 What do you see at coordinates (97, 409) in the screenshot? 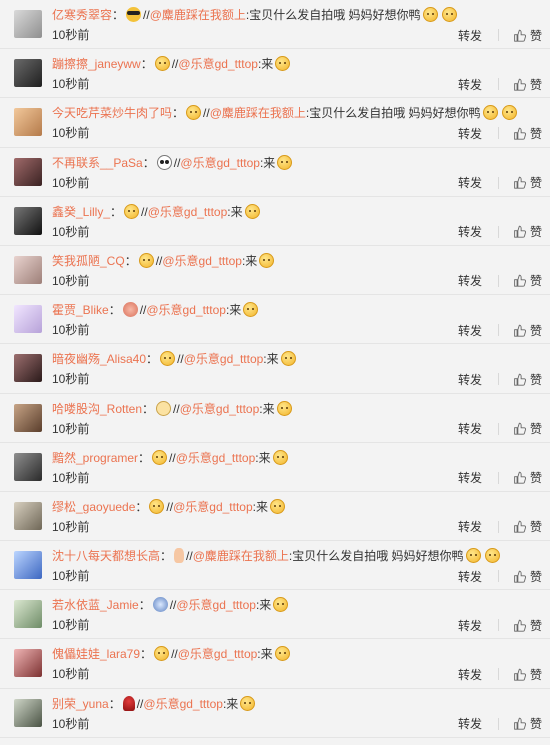
I see `username-link: 哈喽股沟_Rotten` at bounding box center [97, 409].